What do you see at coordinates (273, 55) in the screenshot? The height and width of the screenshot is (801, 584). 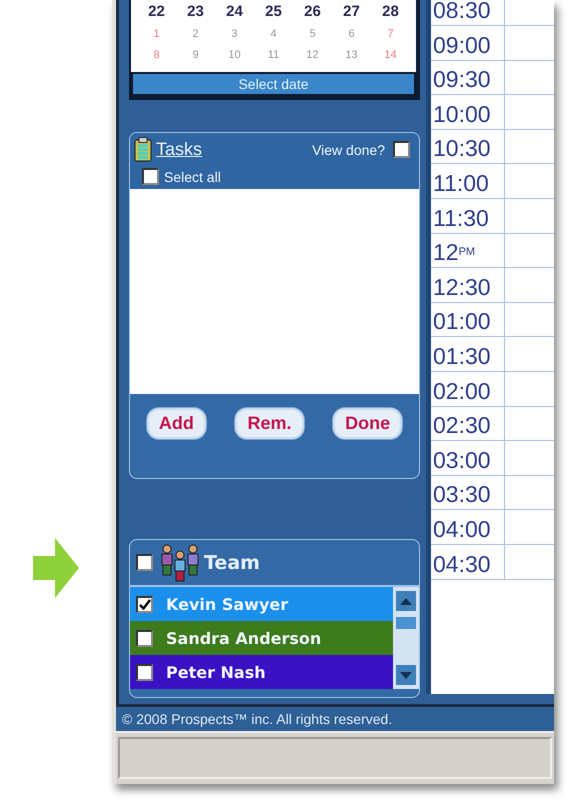 I see `calendar-day: 11` at bounding box center [273, 55].